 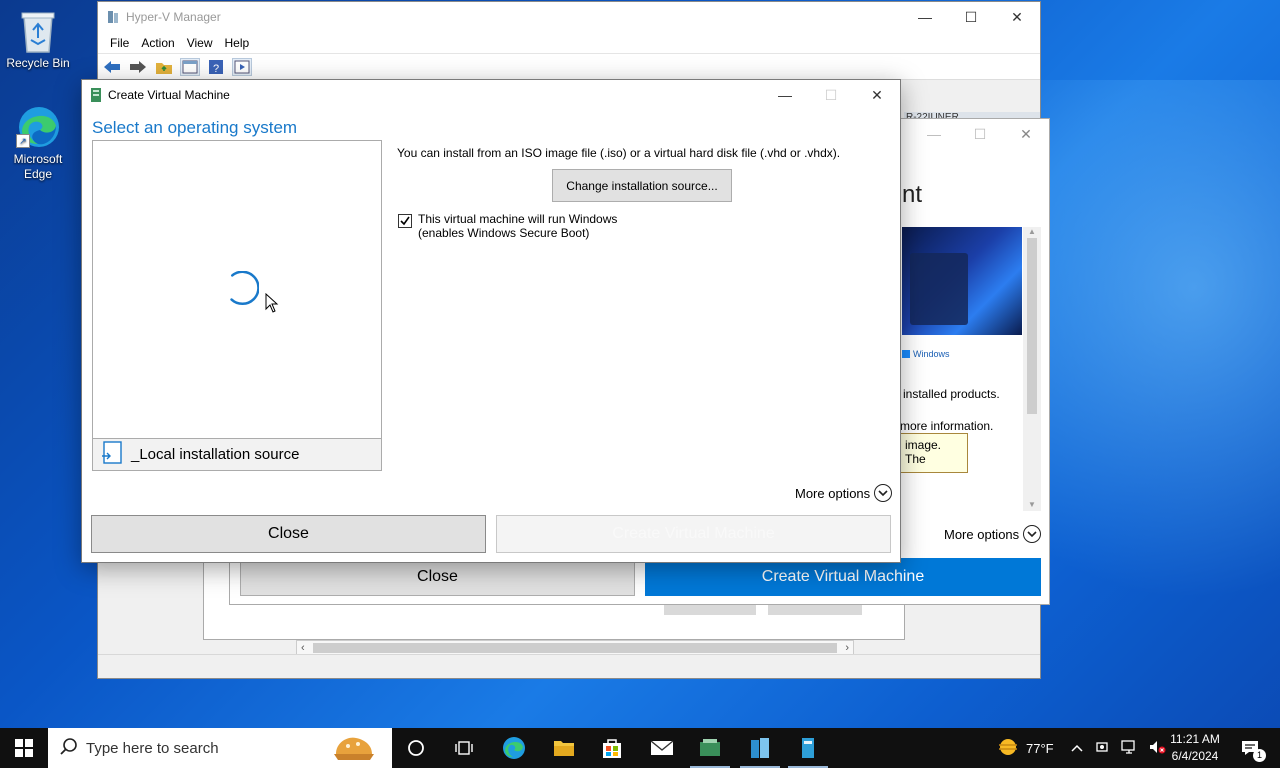 I want to click on minimize-button: —, so click(x=925, y=17).